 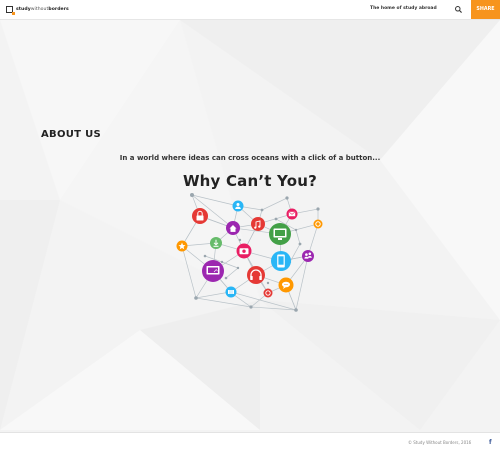 What do you see at coordinates (255, 252) in the screenshot?
I see `network-nodes` at bounding box center [255, 252].